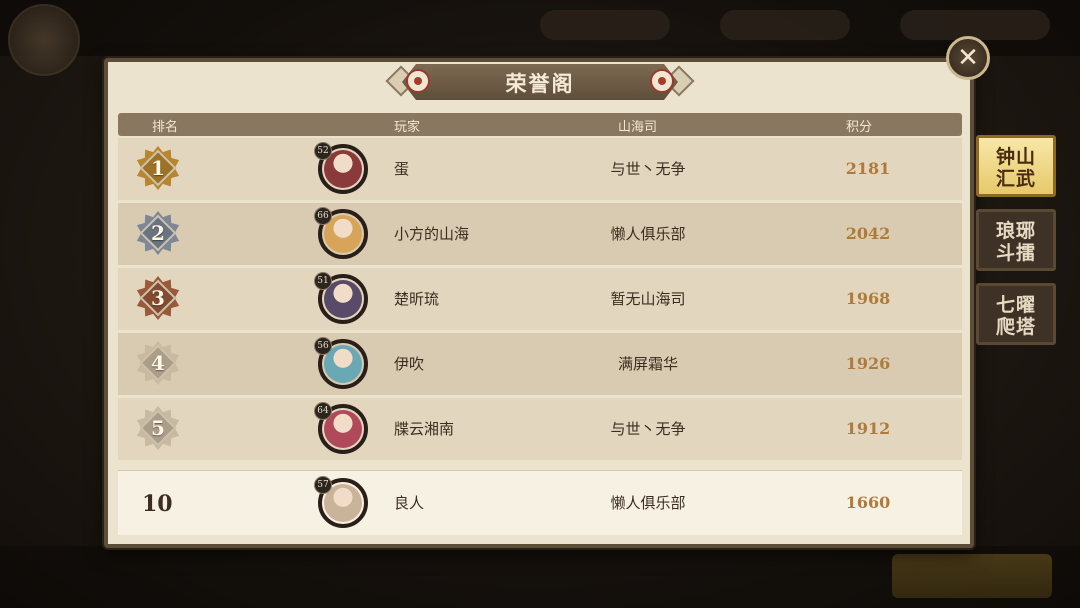 The image size is (1080, 608). I want to click on avatar-level-badge: 64, so click(323, 411).